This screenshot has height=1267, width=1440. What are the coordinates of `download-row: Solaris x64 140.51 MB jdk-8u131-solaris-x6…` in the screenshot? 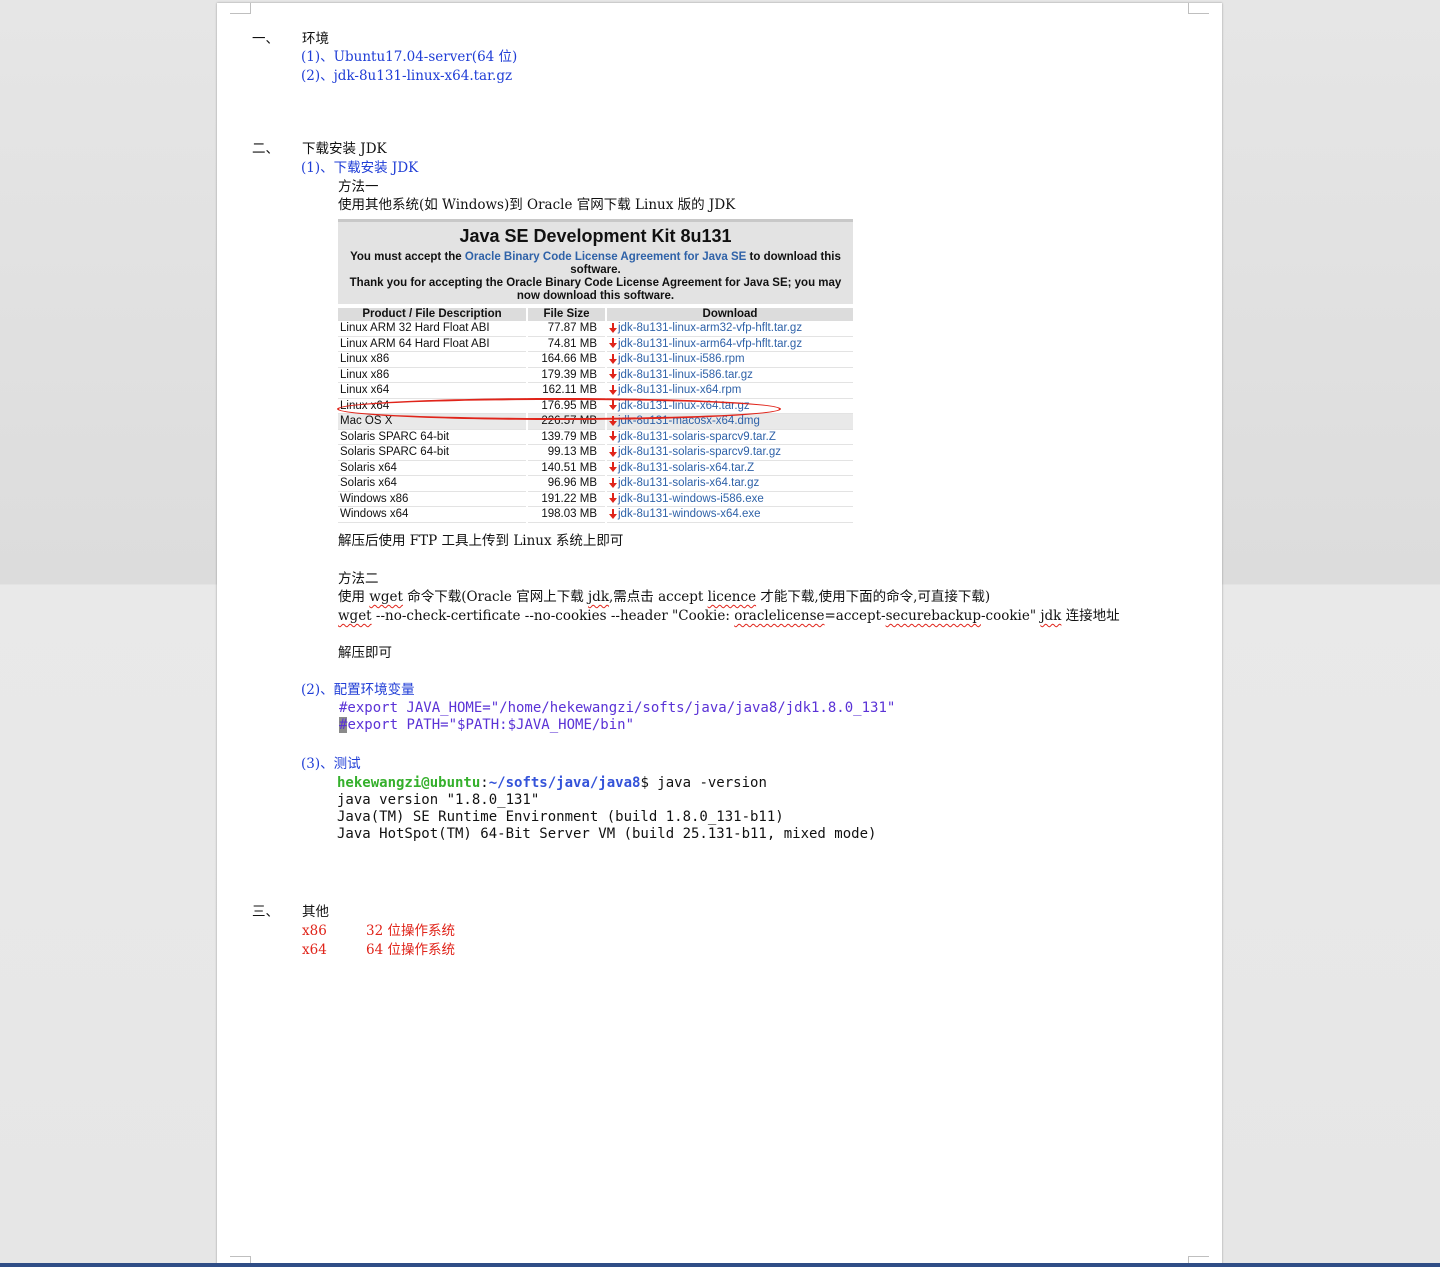 It's located at (596, 468).